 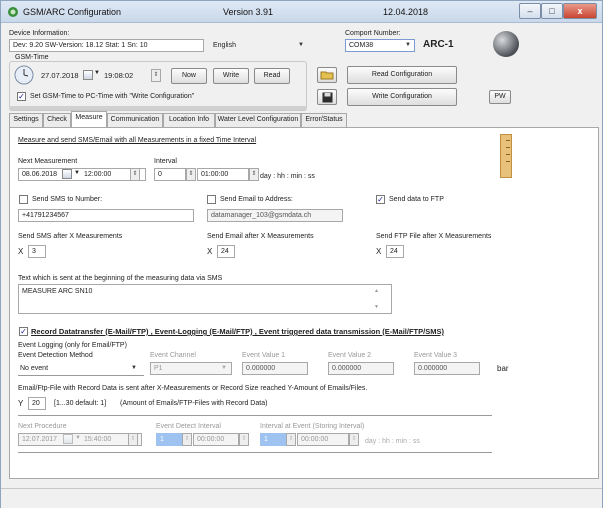 What do you see at coordinates (211, 199) in the screenshot?
I see `send-email-checkbox` at bounding box center [211, 199].